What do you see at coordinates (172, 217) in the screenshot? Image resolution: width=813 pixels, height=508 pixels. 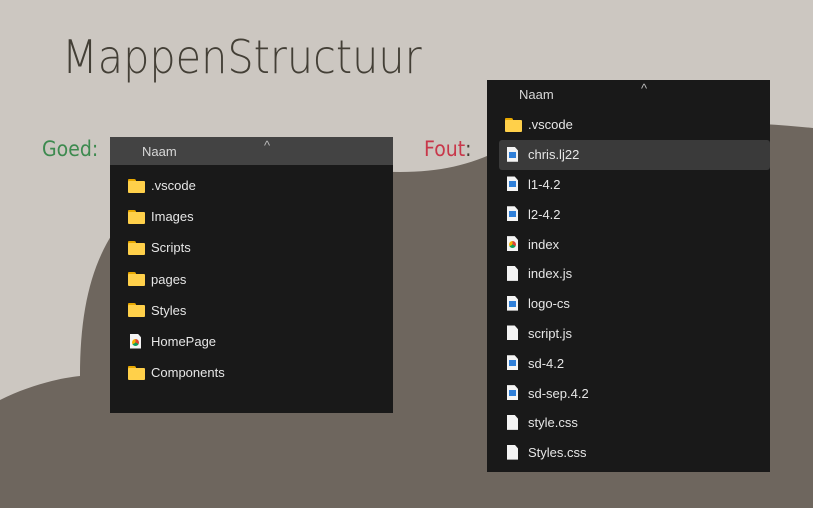 I see `item-name: Images` at bounding box center [172, 217].